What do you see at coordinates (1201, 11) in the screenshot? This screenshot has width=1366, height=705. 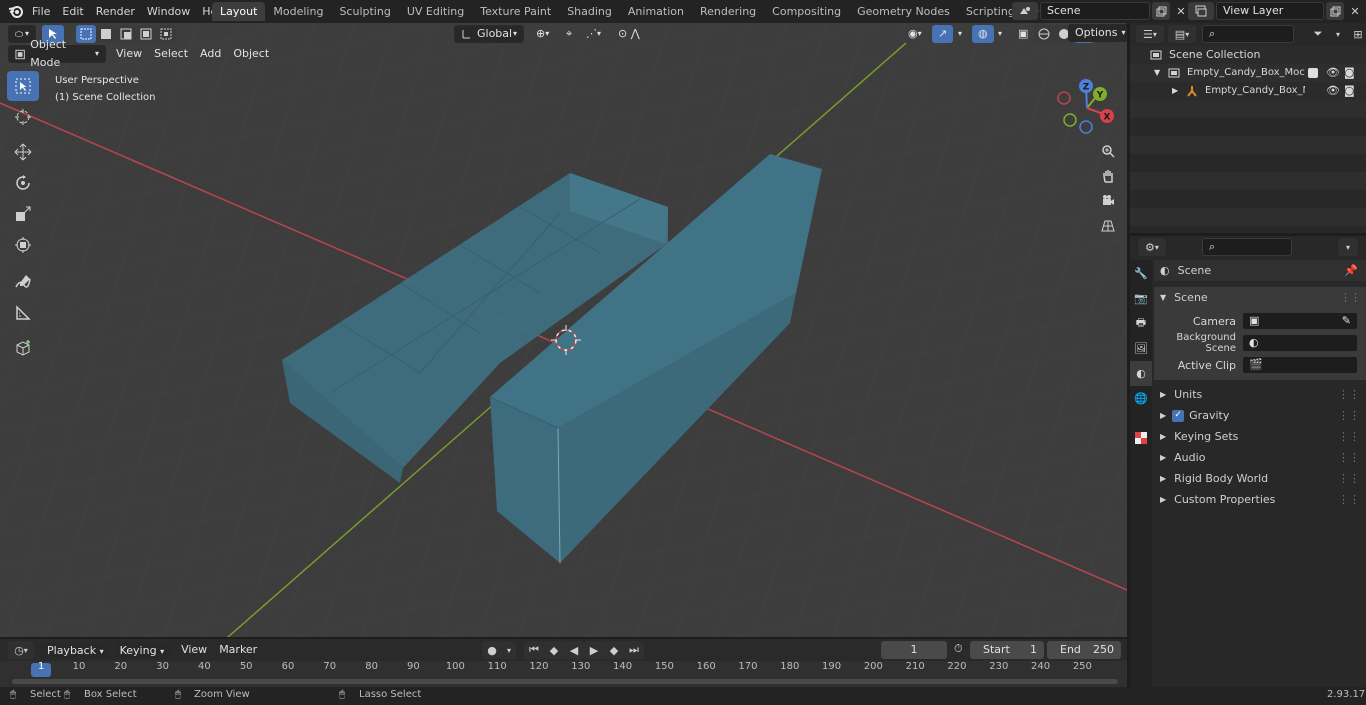 I see `view-layer-icon` at bounding box center [1201, 11].